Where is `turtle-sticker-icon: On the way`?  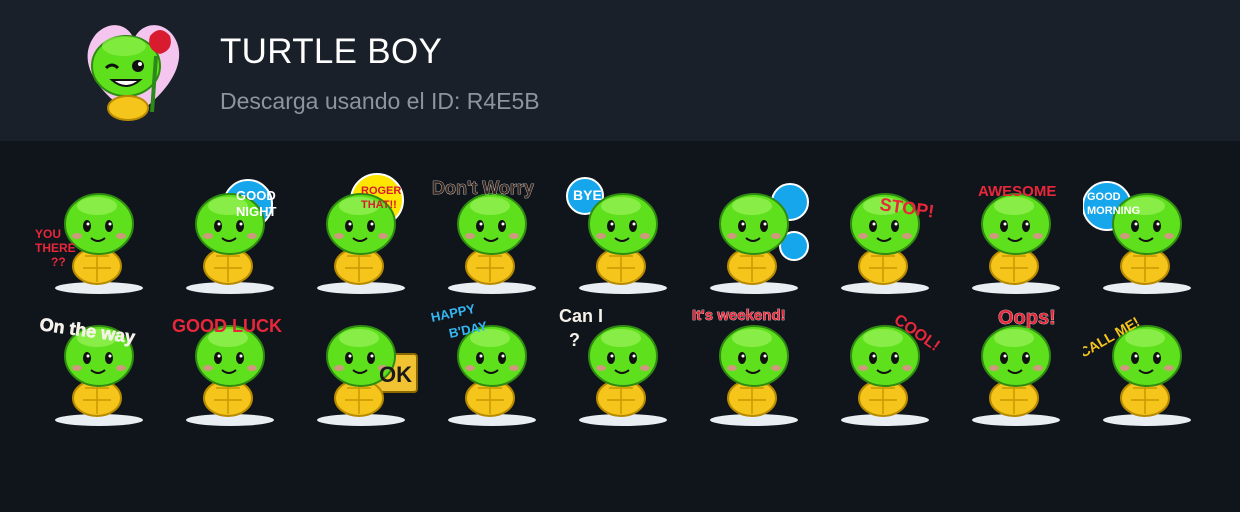
turtle-sticker-icon: On the way is located at coordinates (90, 370).